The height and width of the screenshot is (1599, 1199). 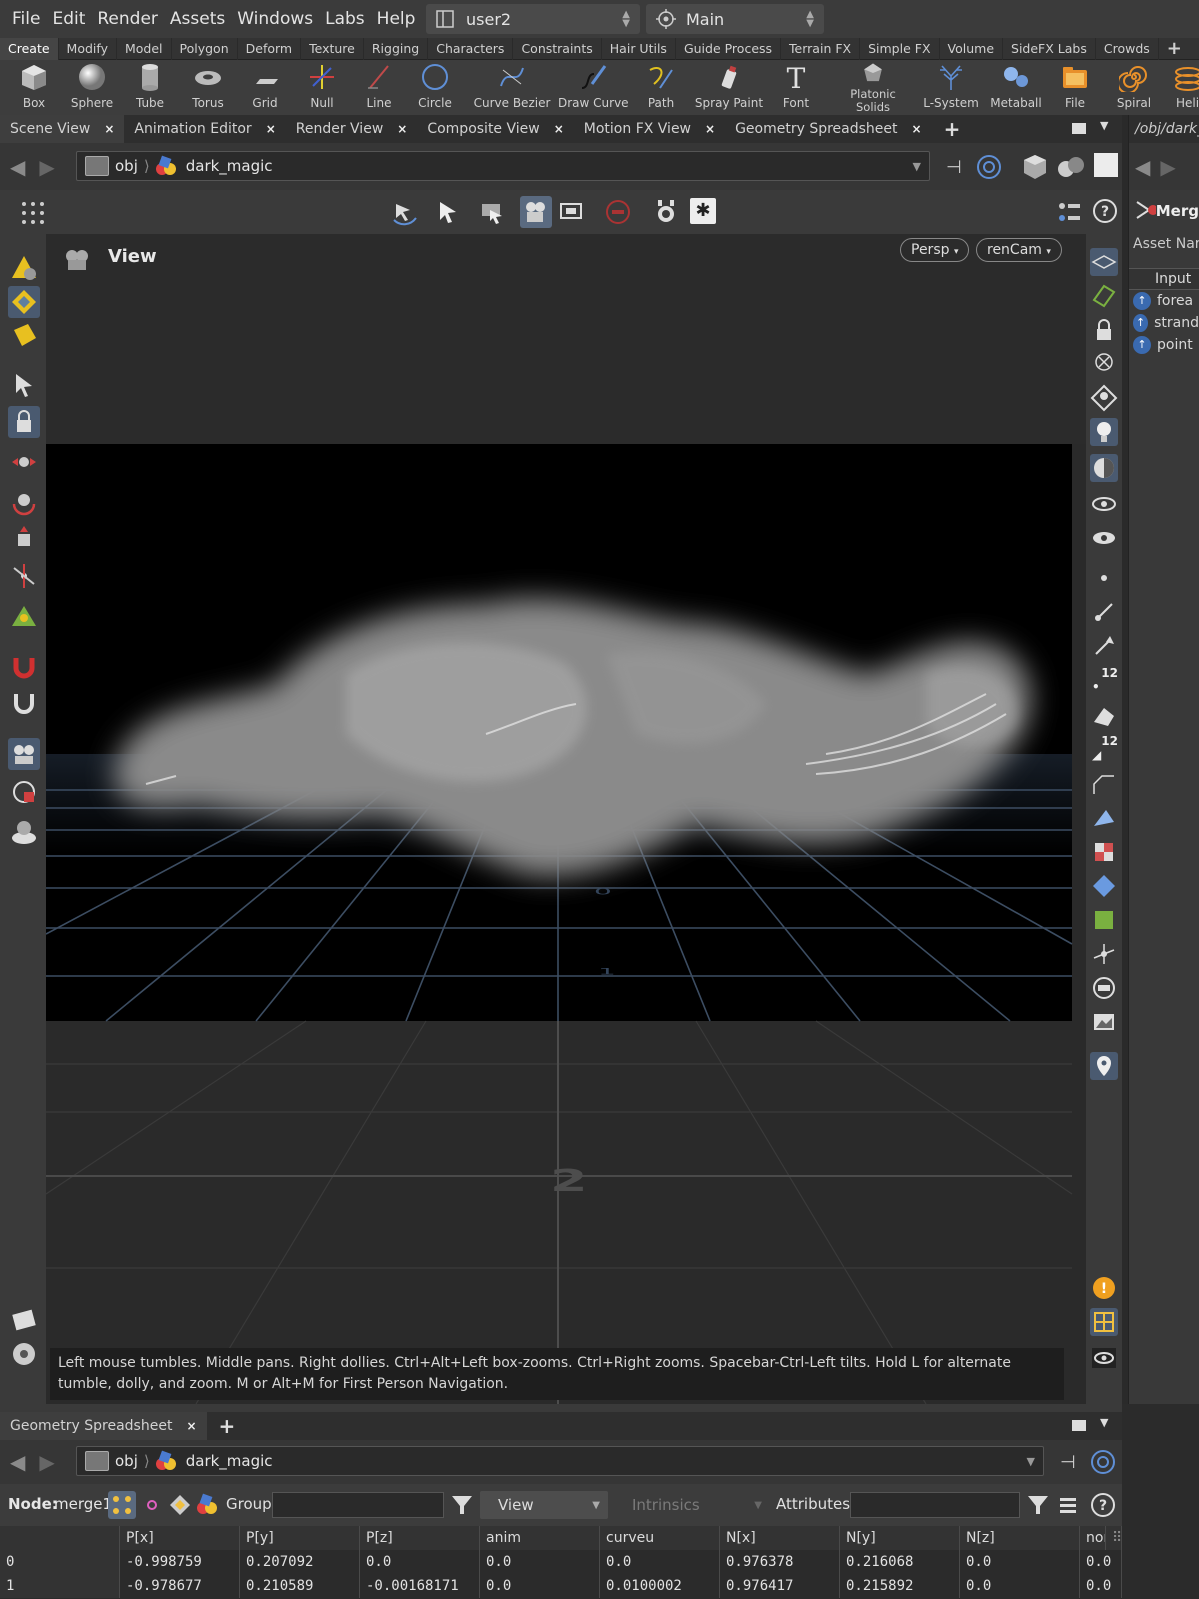 I want to click on headlight-icon, so click(x=1104, y=398).